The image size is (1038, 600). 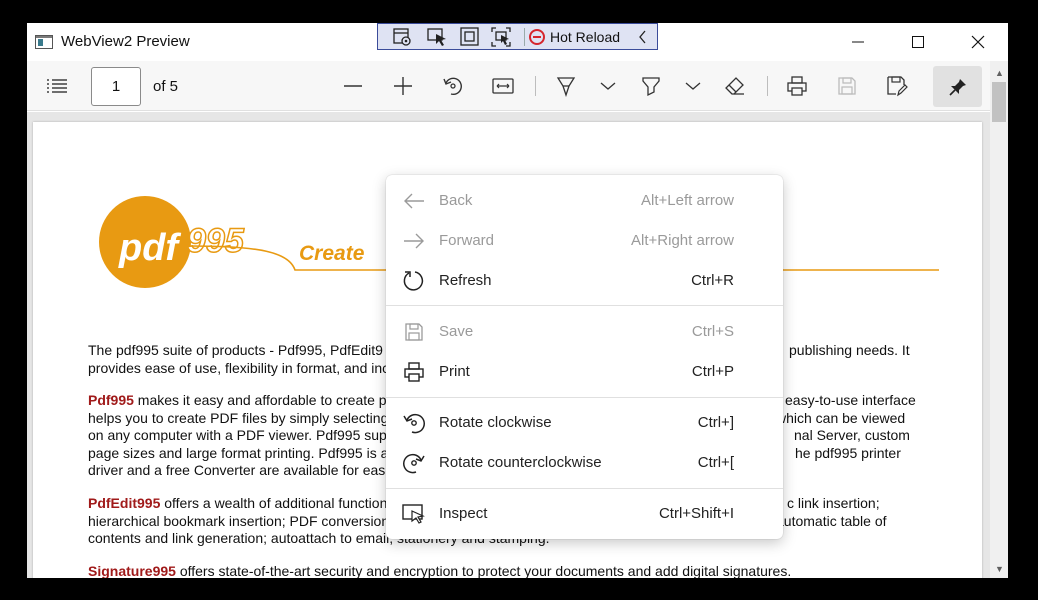 What do you see at coordinates (712, 371) in the screenshot?
I see `menu-item-shortcut: Ctrl+P` at bounding box center [712, 371].